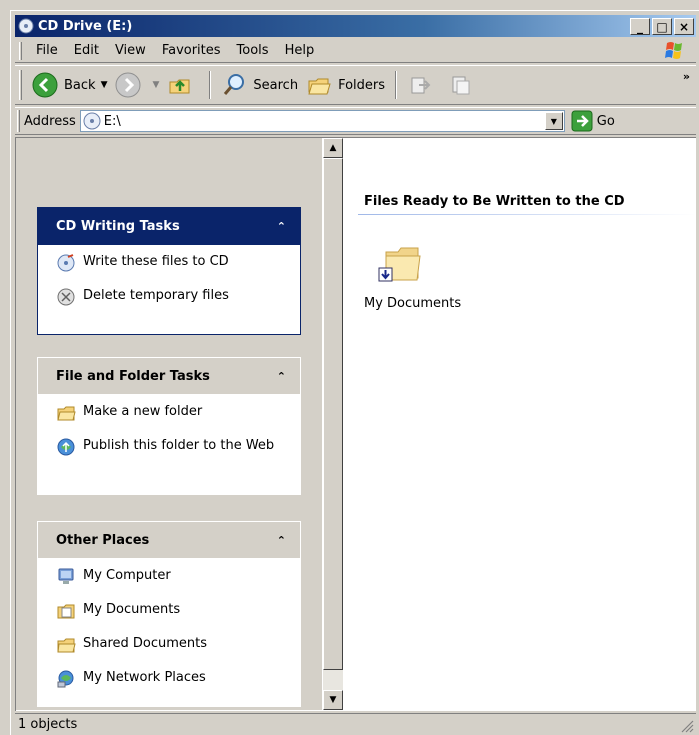 The width and height of the screenshot is (699, 735). Describe the element at coordinates (179, 86) in the screenshot. I see `folder-up-icon` at that location.